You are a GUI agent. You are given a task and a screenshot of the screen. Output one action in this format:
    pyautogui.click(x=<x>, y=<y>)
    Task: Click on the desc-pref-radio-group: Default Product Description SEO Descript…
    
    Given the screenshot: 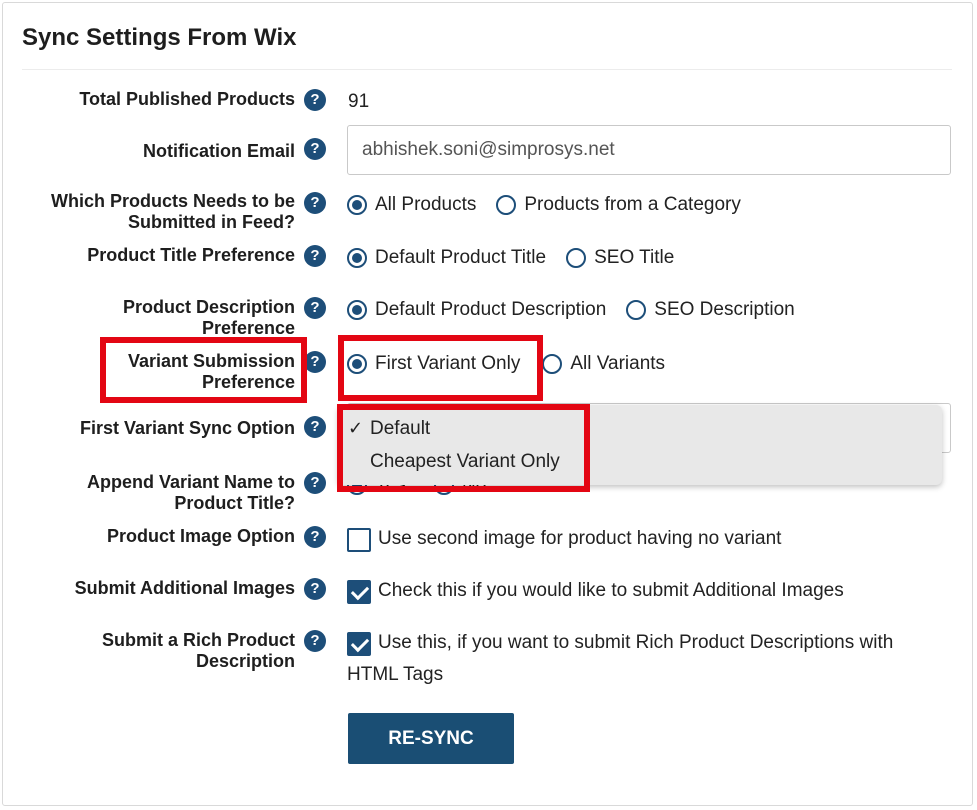 What is the action you would take?
    pyautogui.click(x=581, y=310)
    